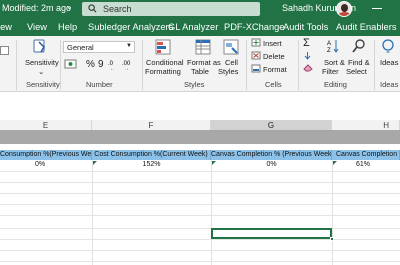 The height and width of the screenshot is (265, 400). I want to click on number-format-value: General, so click(80, 47).